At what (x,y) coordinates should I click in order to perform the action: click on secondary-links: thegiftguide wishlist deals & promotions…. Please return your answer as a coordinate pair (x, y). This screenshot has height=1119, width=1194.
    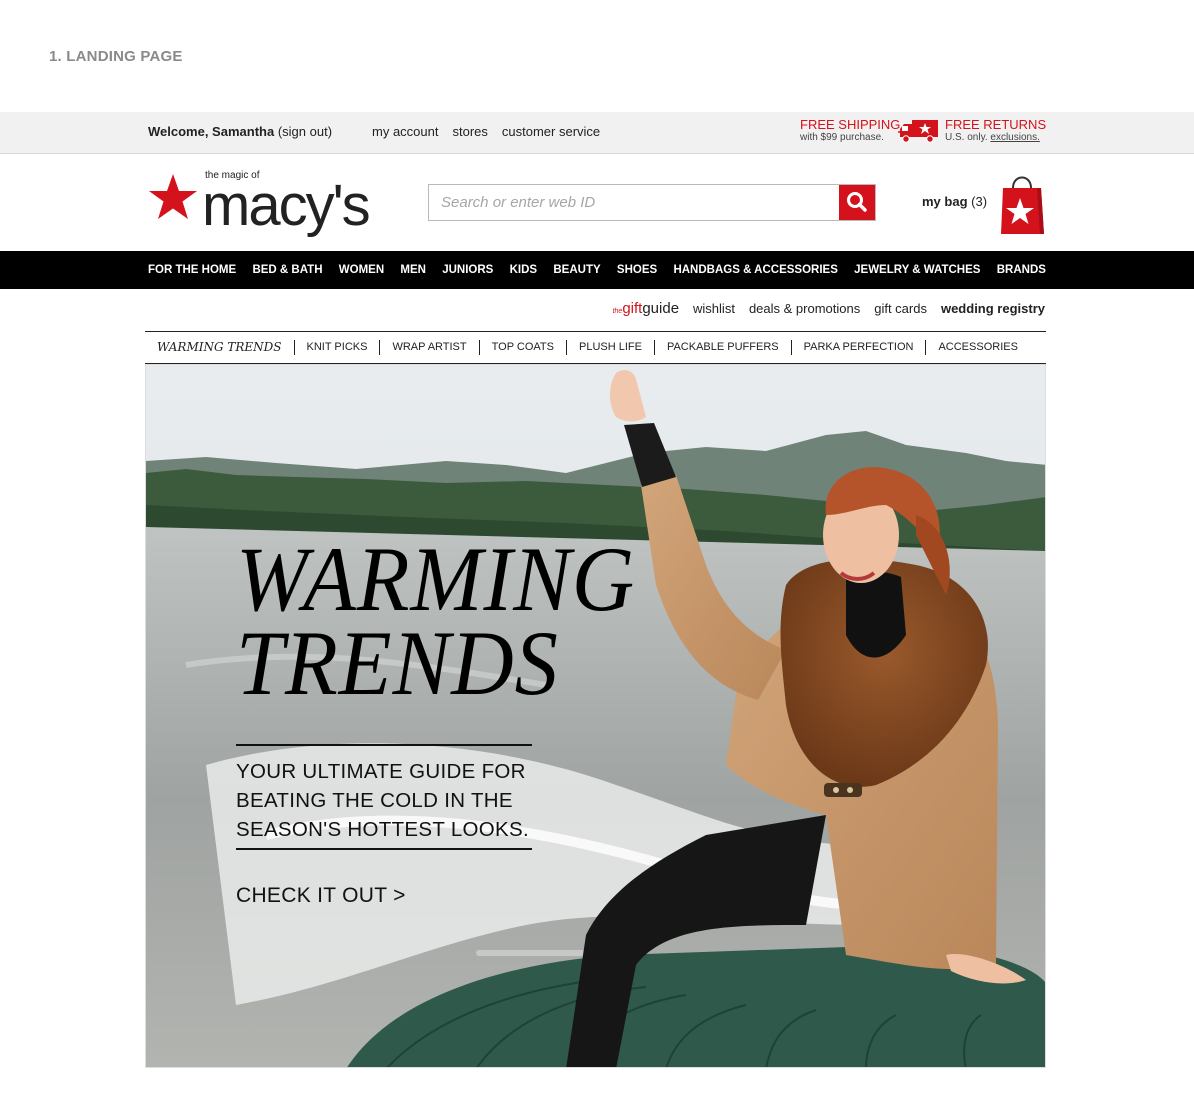
    Looking at the image, I should click on (829, 308).